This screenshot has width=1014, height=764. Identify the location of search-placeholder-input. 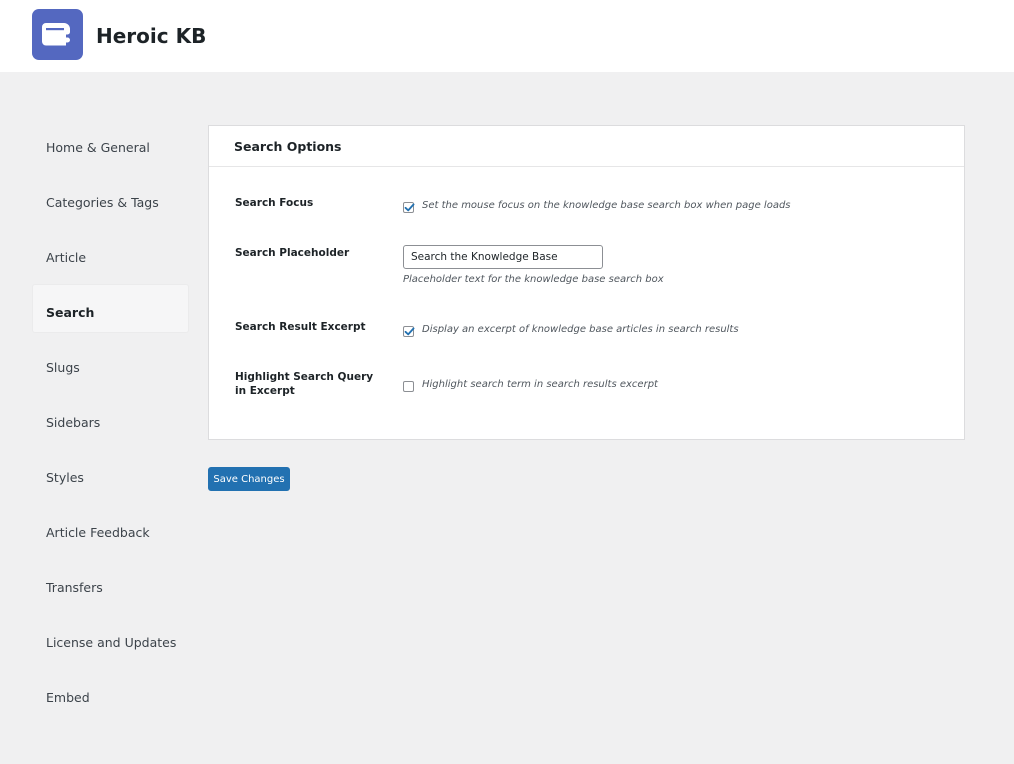
(503, 257).